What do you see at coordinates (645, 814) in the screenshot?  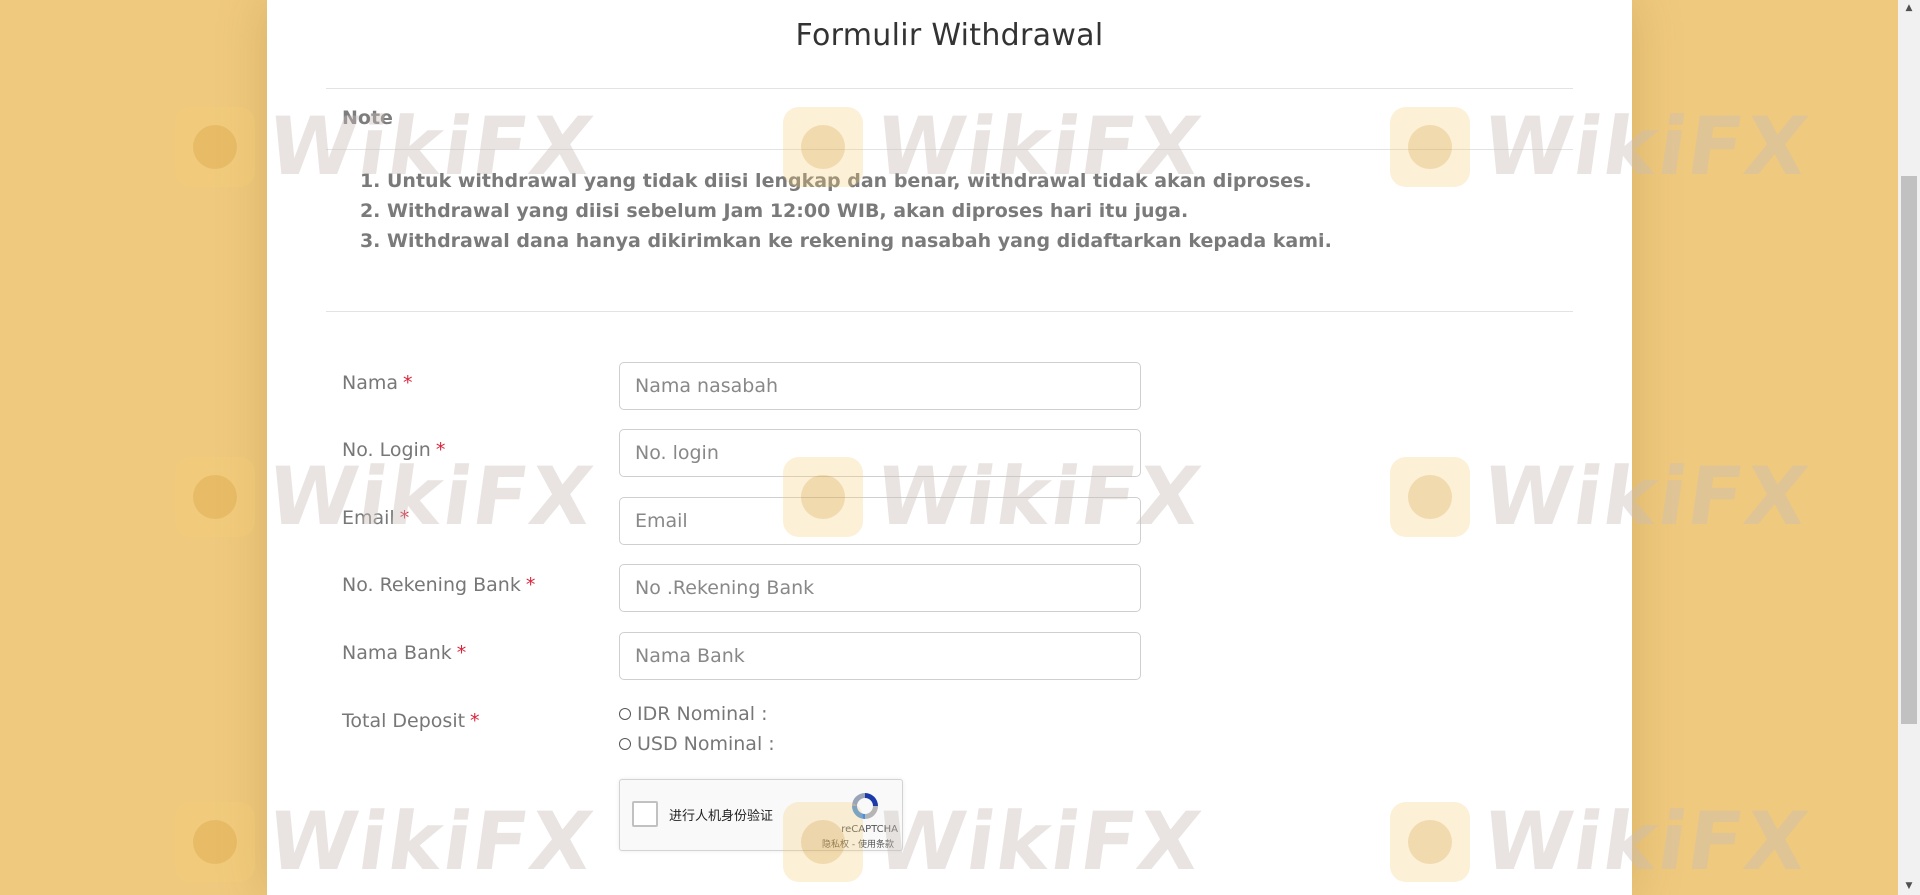 I see `recaptcha-checkbox` at bounding box center [645, 814].